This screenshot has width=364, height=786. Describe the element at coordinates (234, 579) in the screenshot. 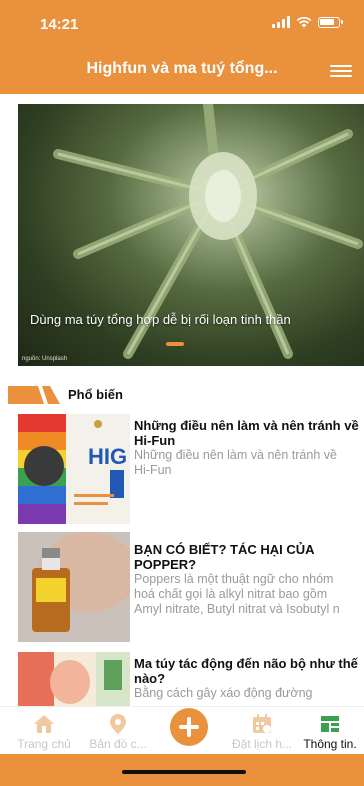

I see `article-desc: Poppers là một thuật ngữ cho nhóm` at that location.